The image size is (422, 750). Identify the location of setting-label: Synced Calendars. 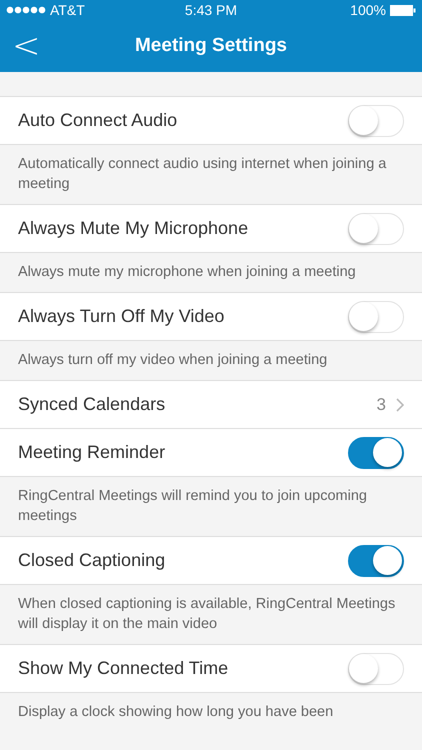
(92, 404).